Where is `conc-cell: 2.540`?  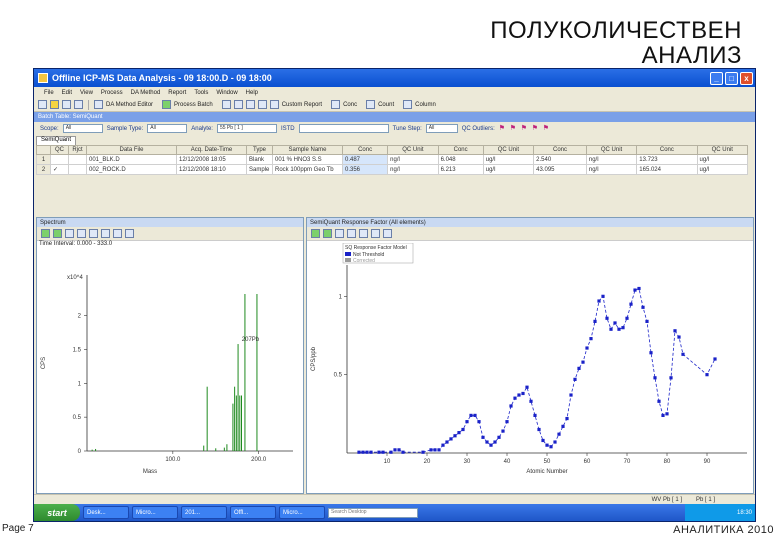 conc-cell: 2.540 is located at coordinates (560, 159).